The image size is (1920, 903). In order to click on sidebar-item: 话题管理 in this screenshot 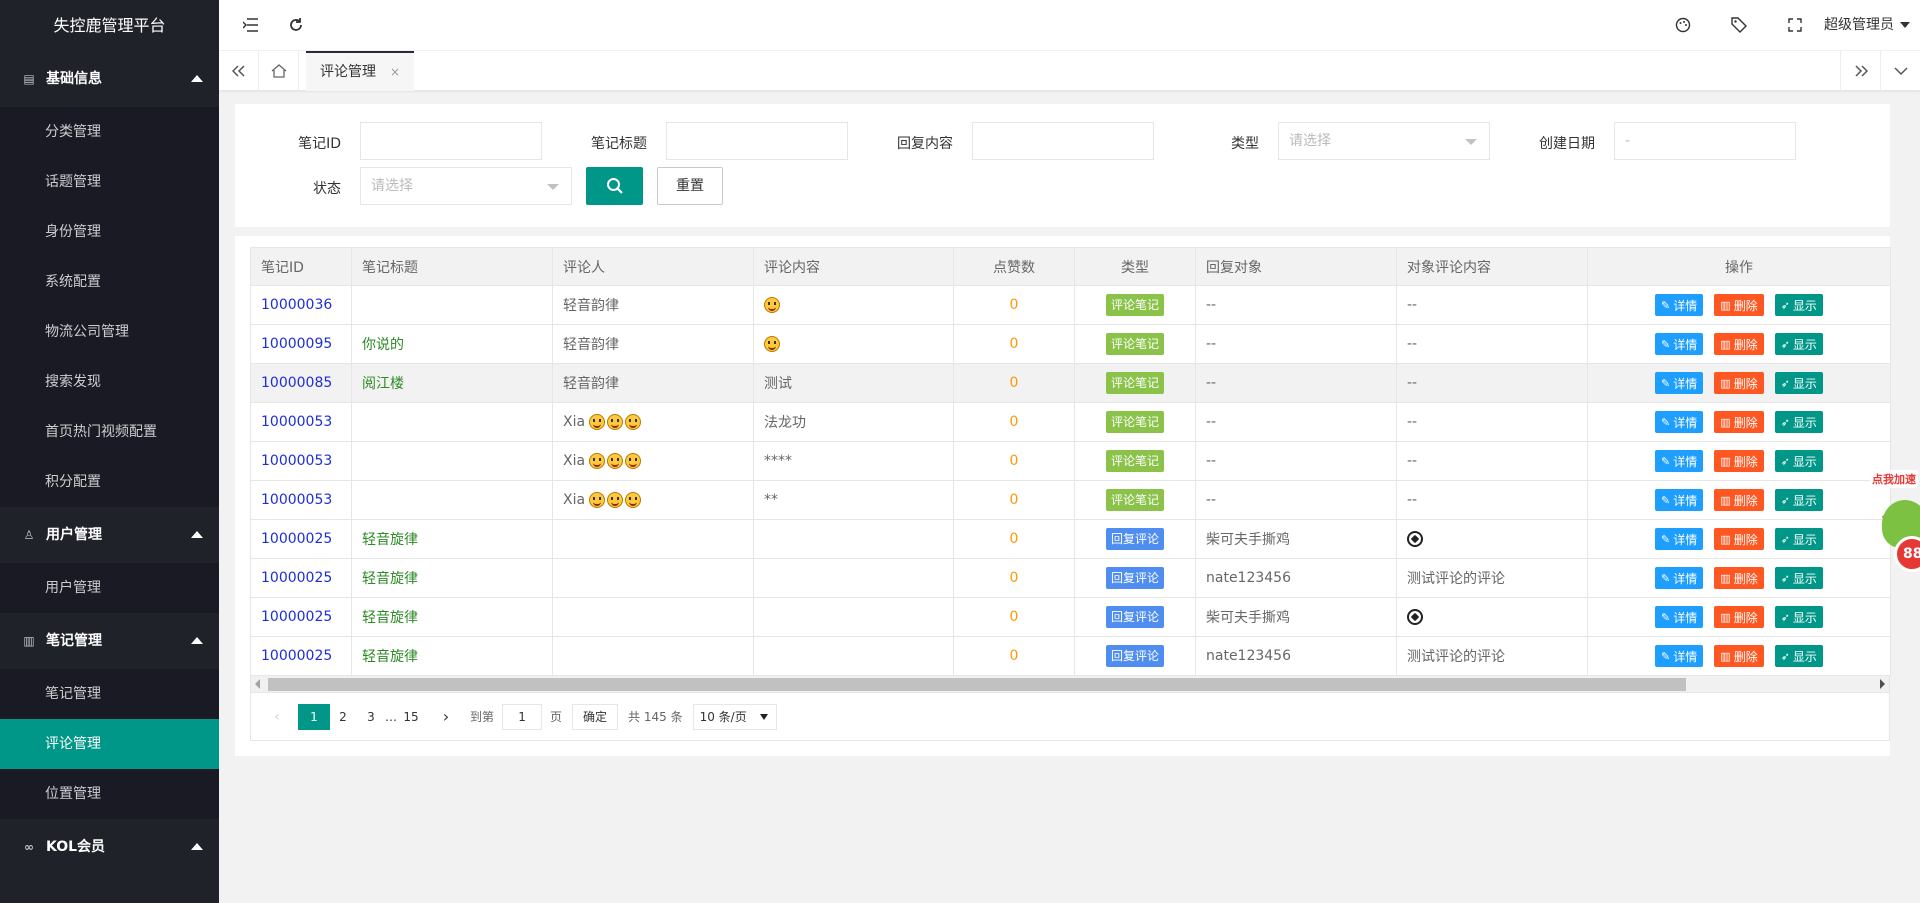, I will do `click(109, 182)`.